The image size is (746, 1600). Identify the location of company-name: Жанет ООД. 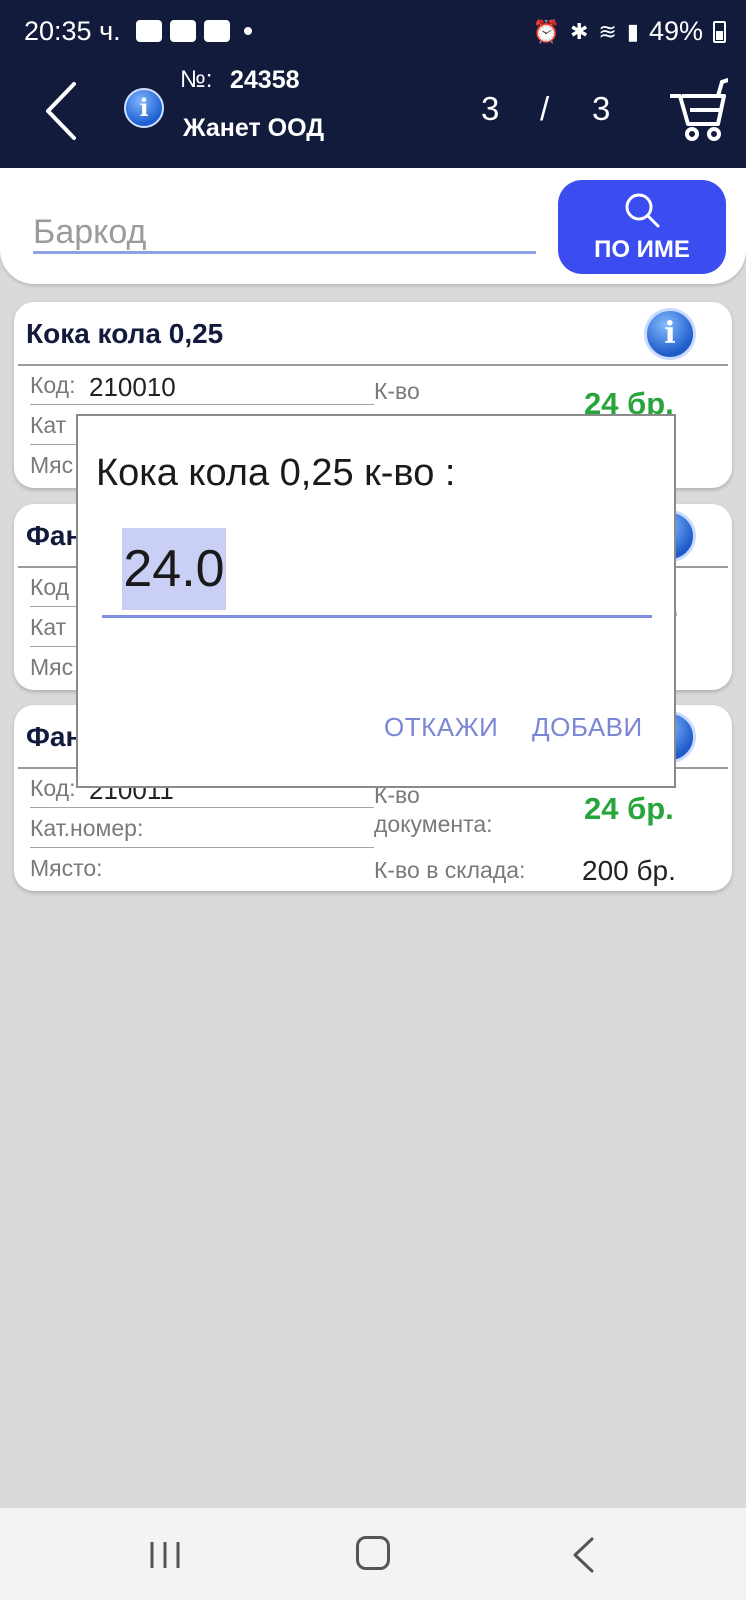
(254, 128).